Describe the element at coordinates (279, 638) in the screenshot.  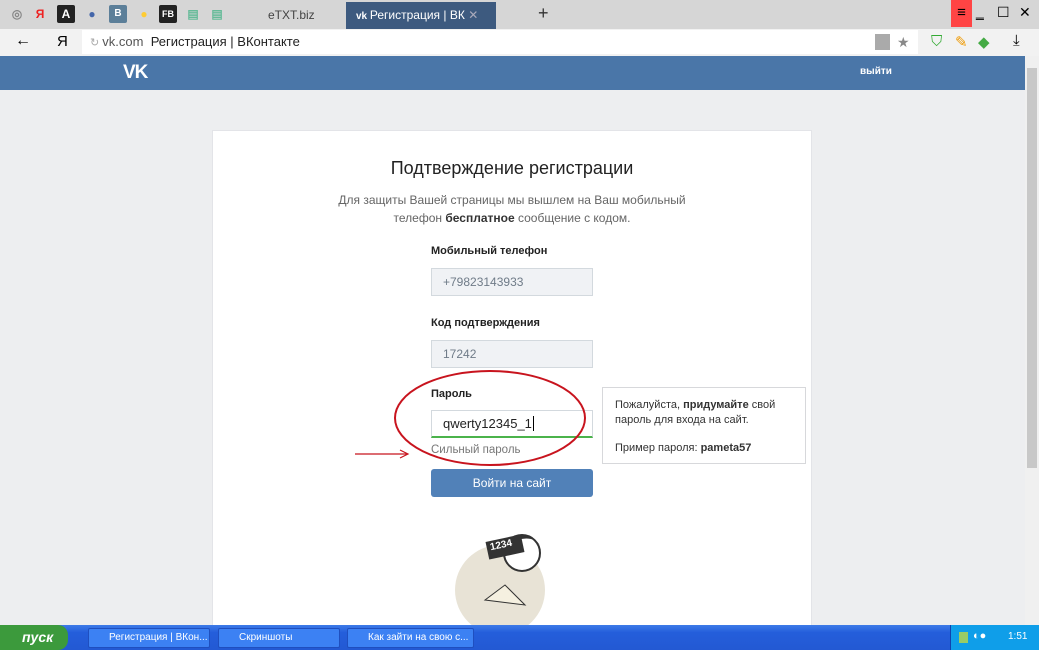
I see `taskbar-item-folder: Скриншоты` at that location.